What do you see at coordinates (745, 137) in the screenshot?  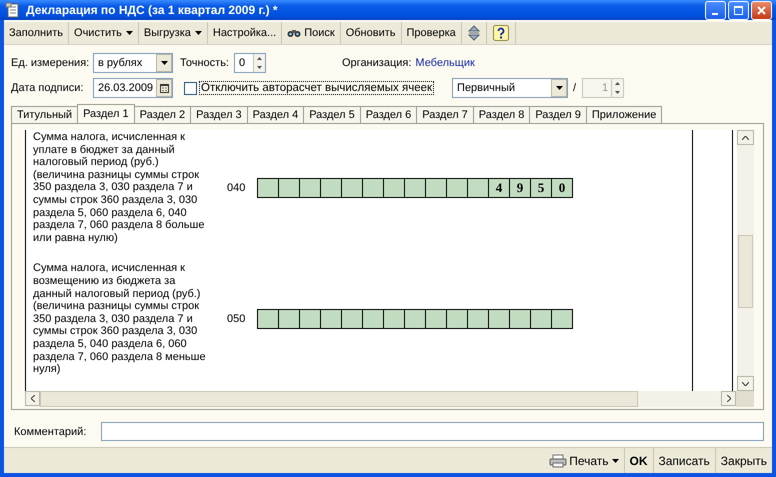 I see `scroll-up-button` at bounding box center [745, 137].